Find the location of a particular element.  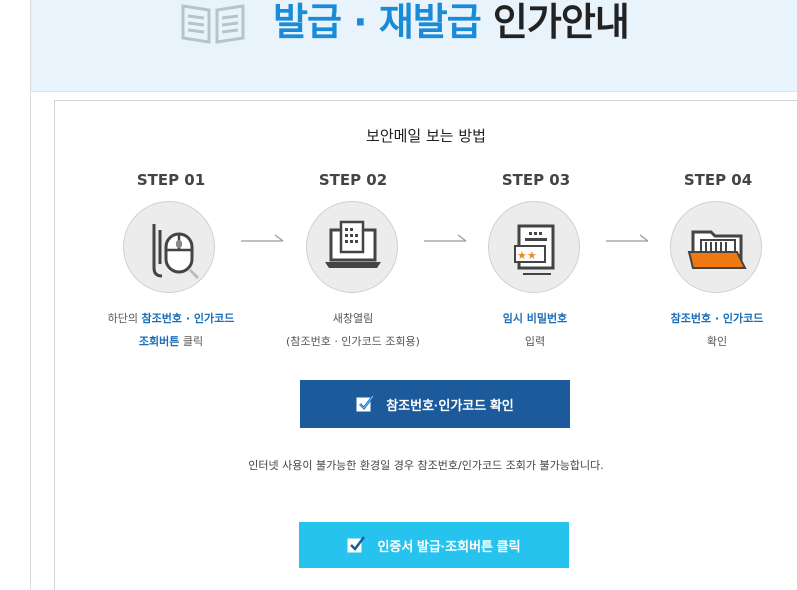

open-folder-icon is located at coordinates (717, 249).